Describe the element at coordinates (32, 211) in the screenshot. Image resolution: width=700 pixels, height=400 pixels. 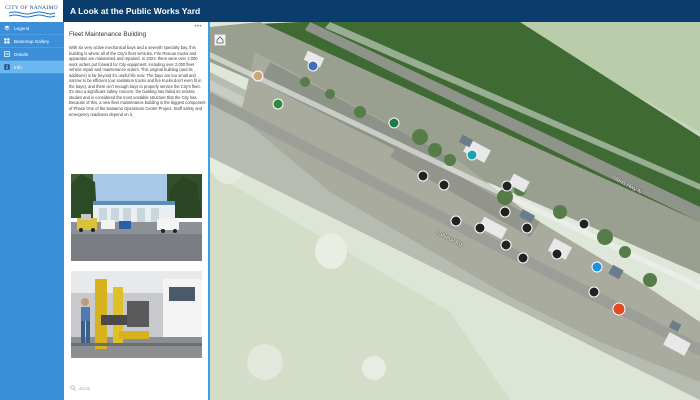
I see `sidebar: Legend Basemap Gallery Details Info` at that location.